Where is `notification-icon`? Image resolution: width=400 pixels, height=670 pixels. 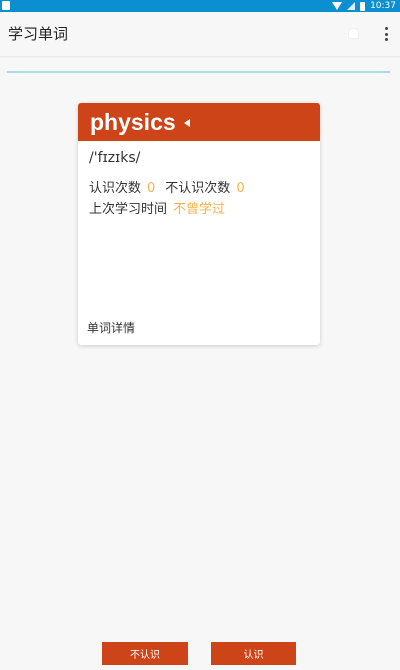
notification-icon is located at coordinates (6, 5).